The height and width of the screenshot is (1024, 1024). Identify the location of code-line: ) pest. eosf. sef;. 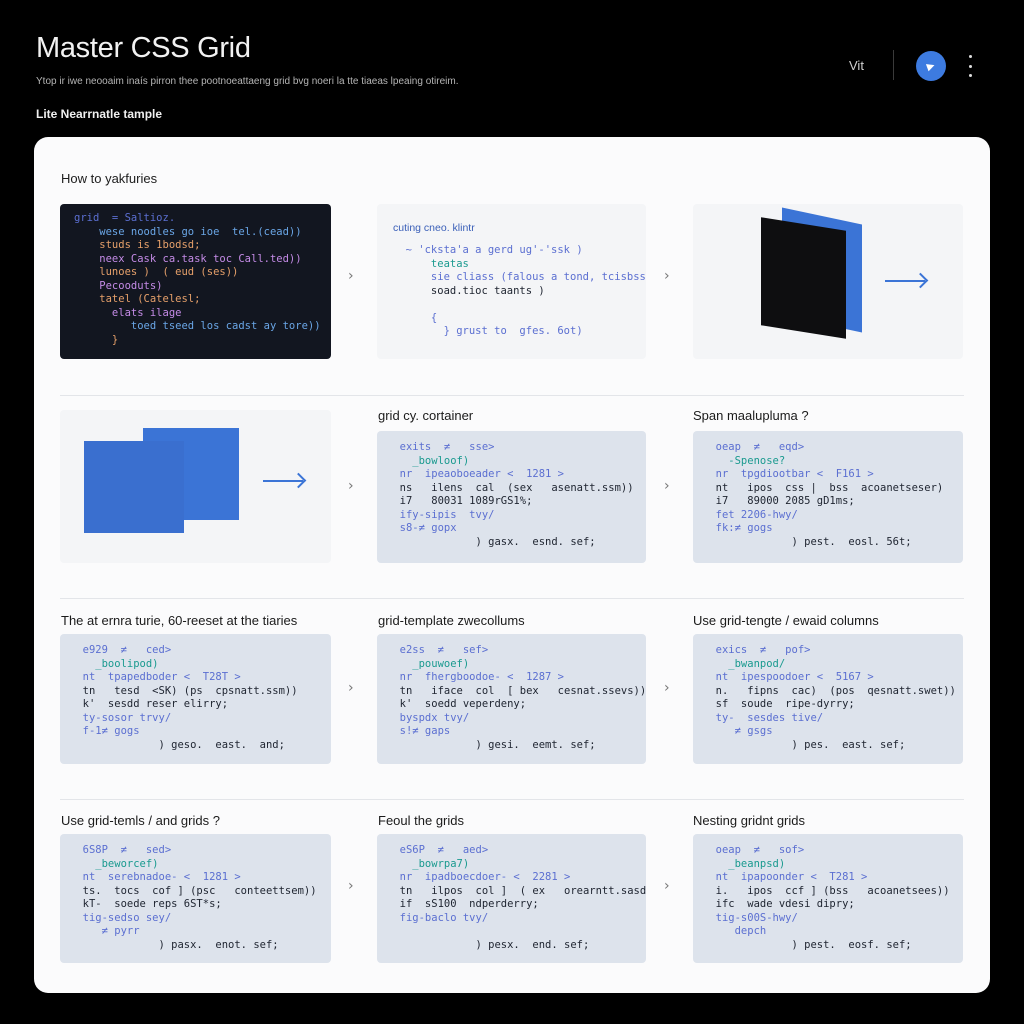
(807, 944).